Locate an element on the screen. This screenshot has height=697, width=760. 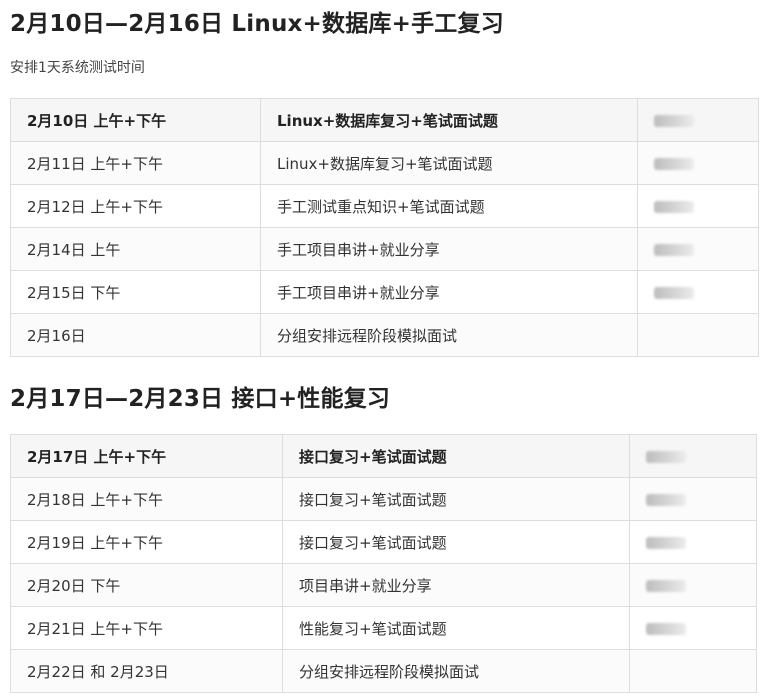
table-row: 2月10日 上午+下午 Linux+数据库复习+笔试面试题 is located at coordinates (384, 120).